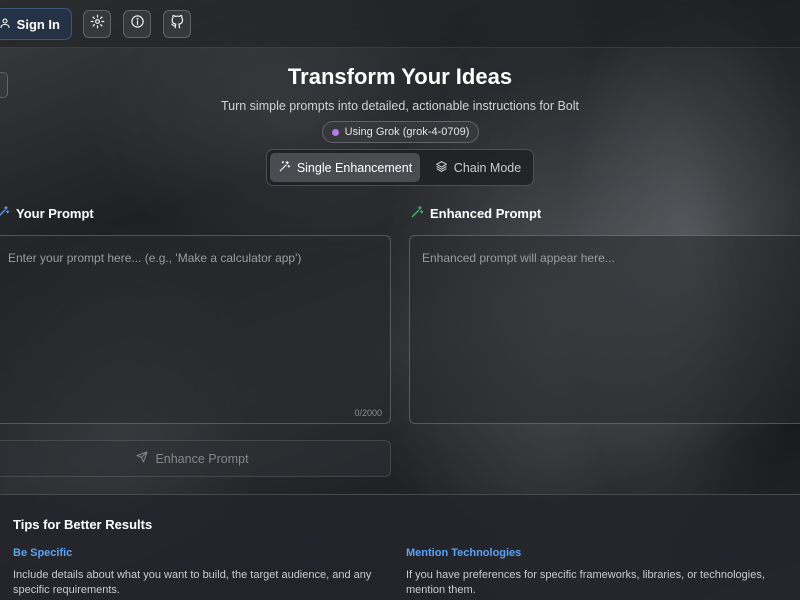 This screenshot has height=600, width=800. I want to click on enhanced-prompt-label: Enhanced Prompt, so click(486, 213).